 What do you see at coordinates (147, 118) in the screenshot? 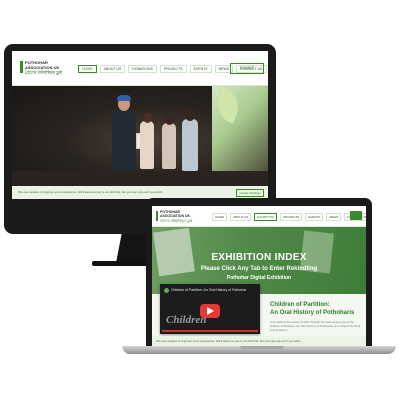
I see `person-girl-1-head` at bounding box center [147, 118].